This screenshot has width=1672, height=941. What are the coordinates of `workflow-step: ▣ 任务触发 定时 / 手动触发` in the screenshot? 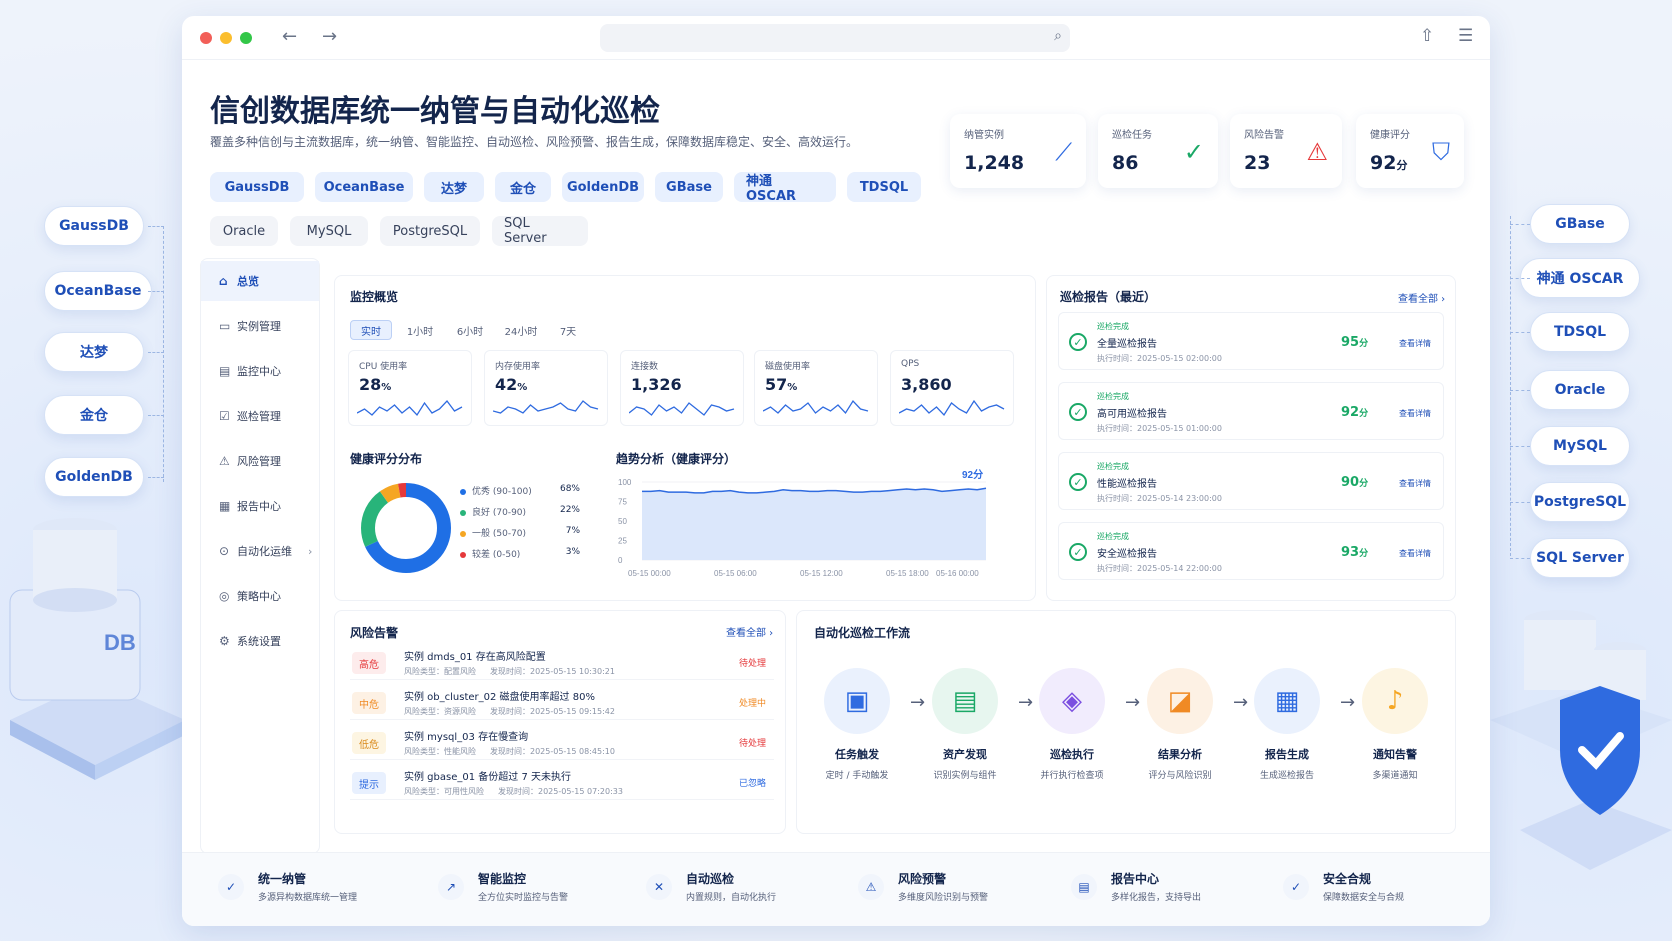 It's located at (857, 724).